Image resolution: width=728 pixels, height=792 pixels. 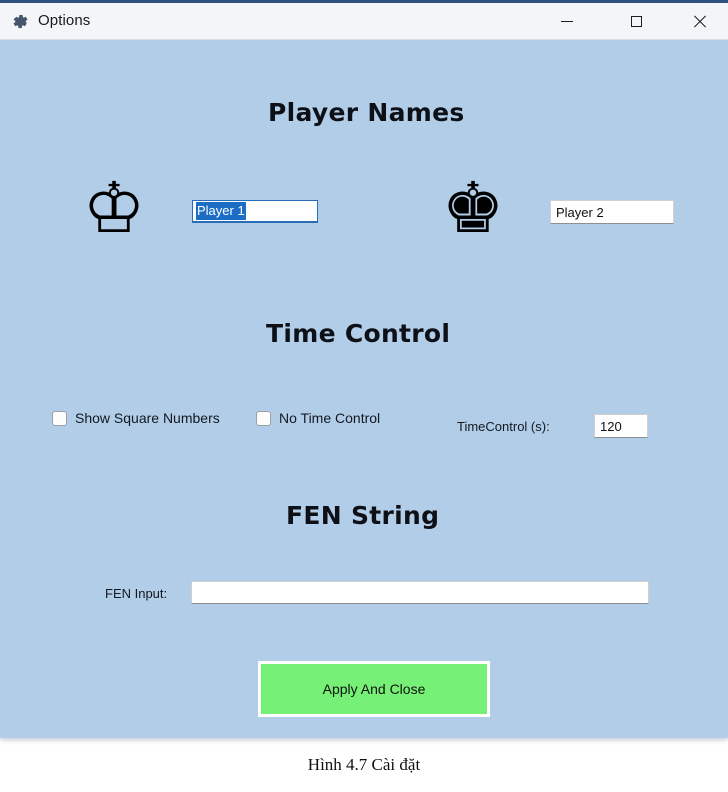 What do you see at coordinates (147, 418) in the screenshot?
I see `show-square-numbers-label: Show Square Numbers` at bounding box center [147, 418].